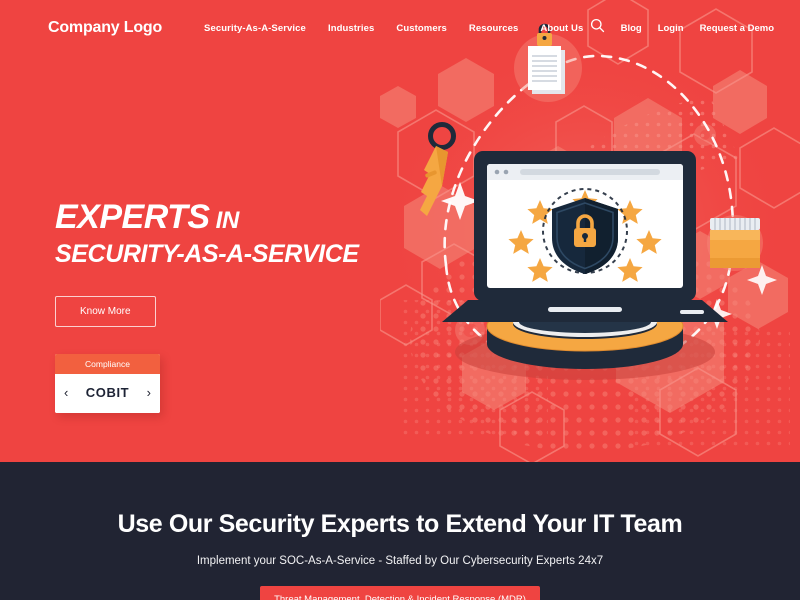 This screenshot has height=600, width=800. Describe the element at coordinates (631, 28) in the screenshot. I see `nav-item-blog: Blog` at that location.